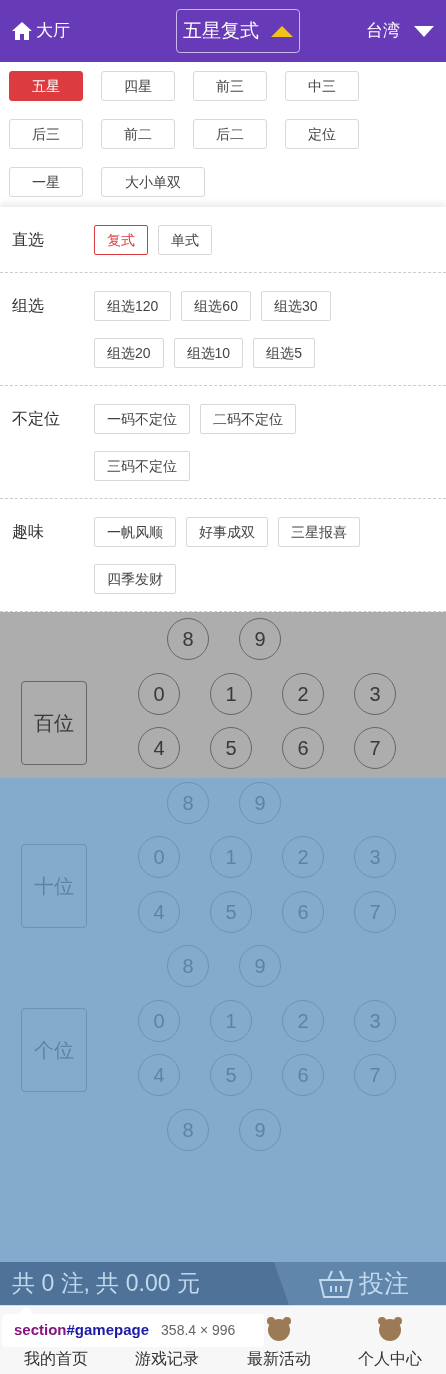 The width and height of the screenshot is (446, 1374). I want to click on menu-group-label: 趣味, so click(28, 532).